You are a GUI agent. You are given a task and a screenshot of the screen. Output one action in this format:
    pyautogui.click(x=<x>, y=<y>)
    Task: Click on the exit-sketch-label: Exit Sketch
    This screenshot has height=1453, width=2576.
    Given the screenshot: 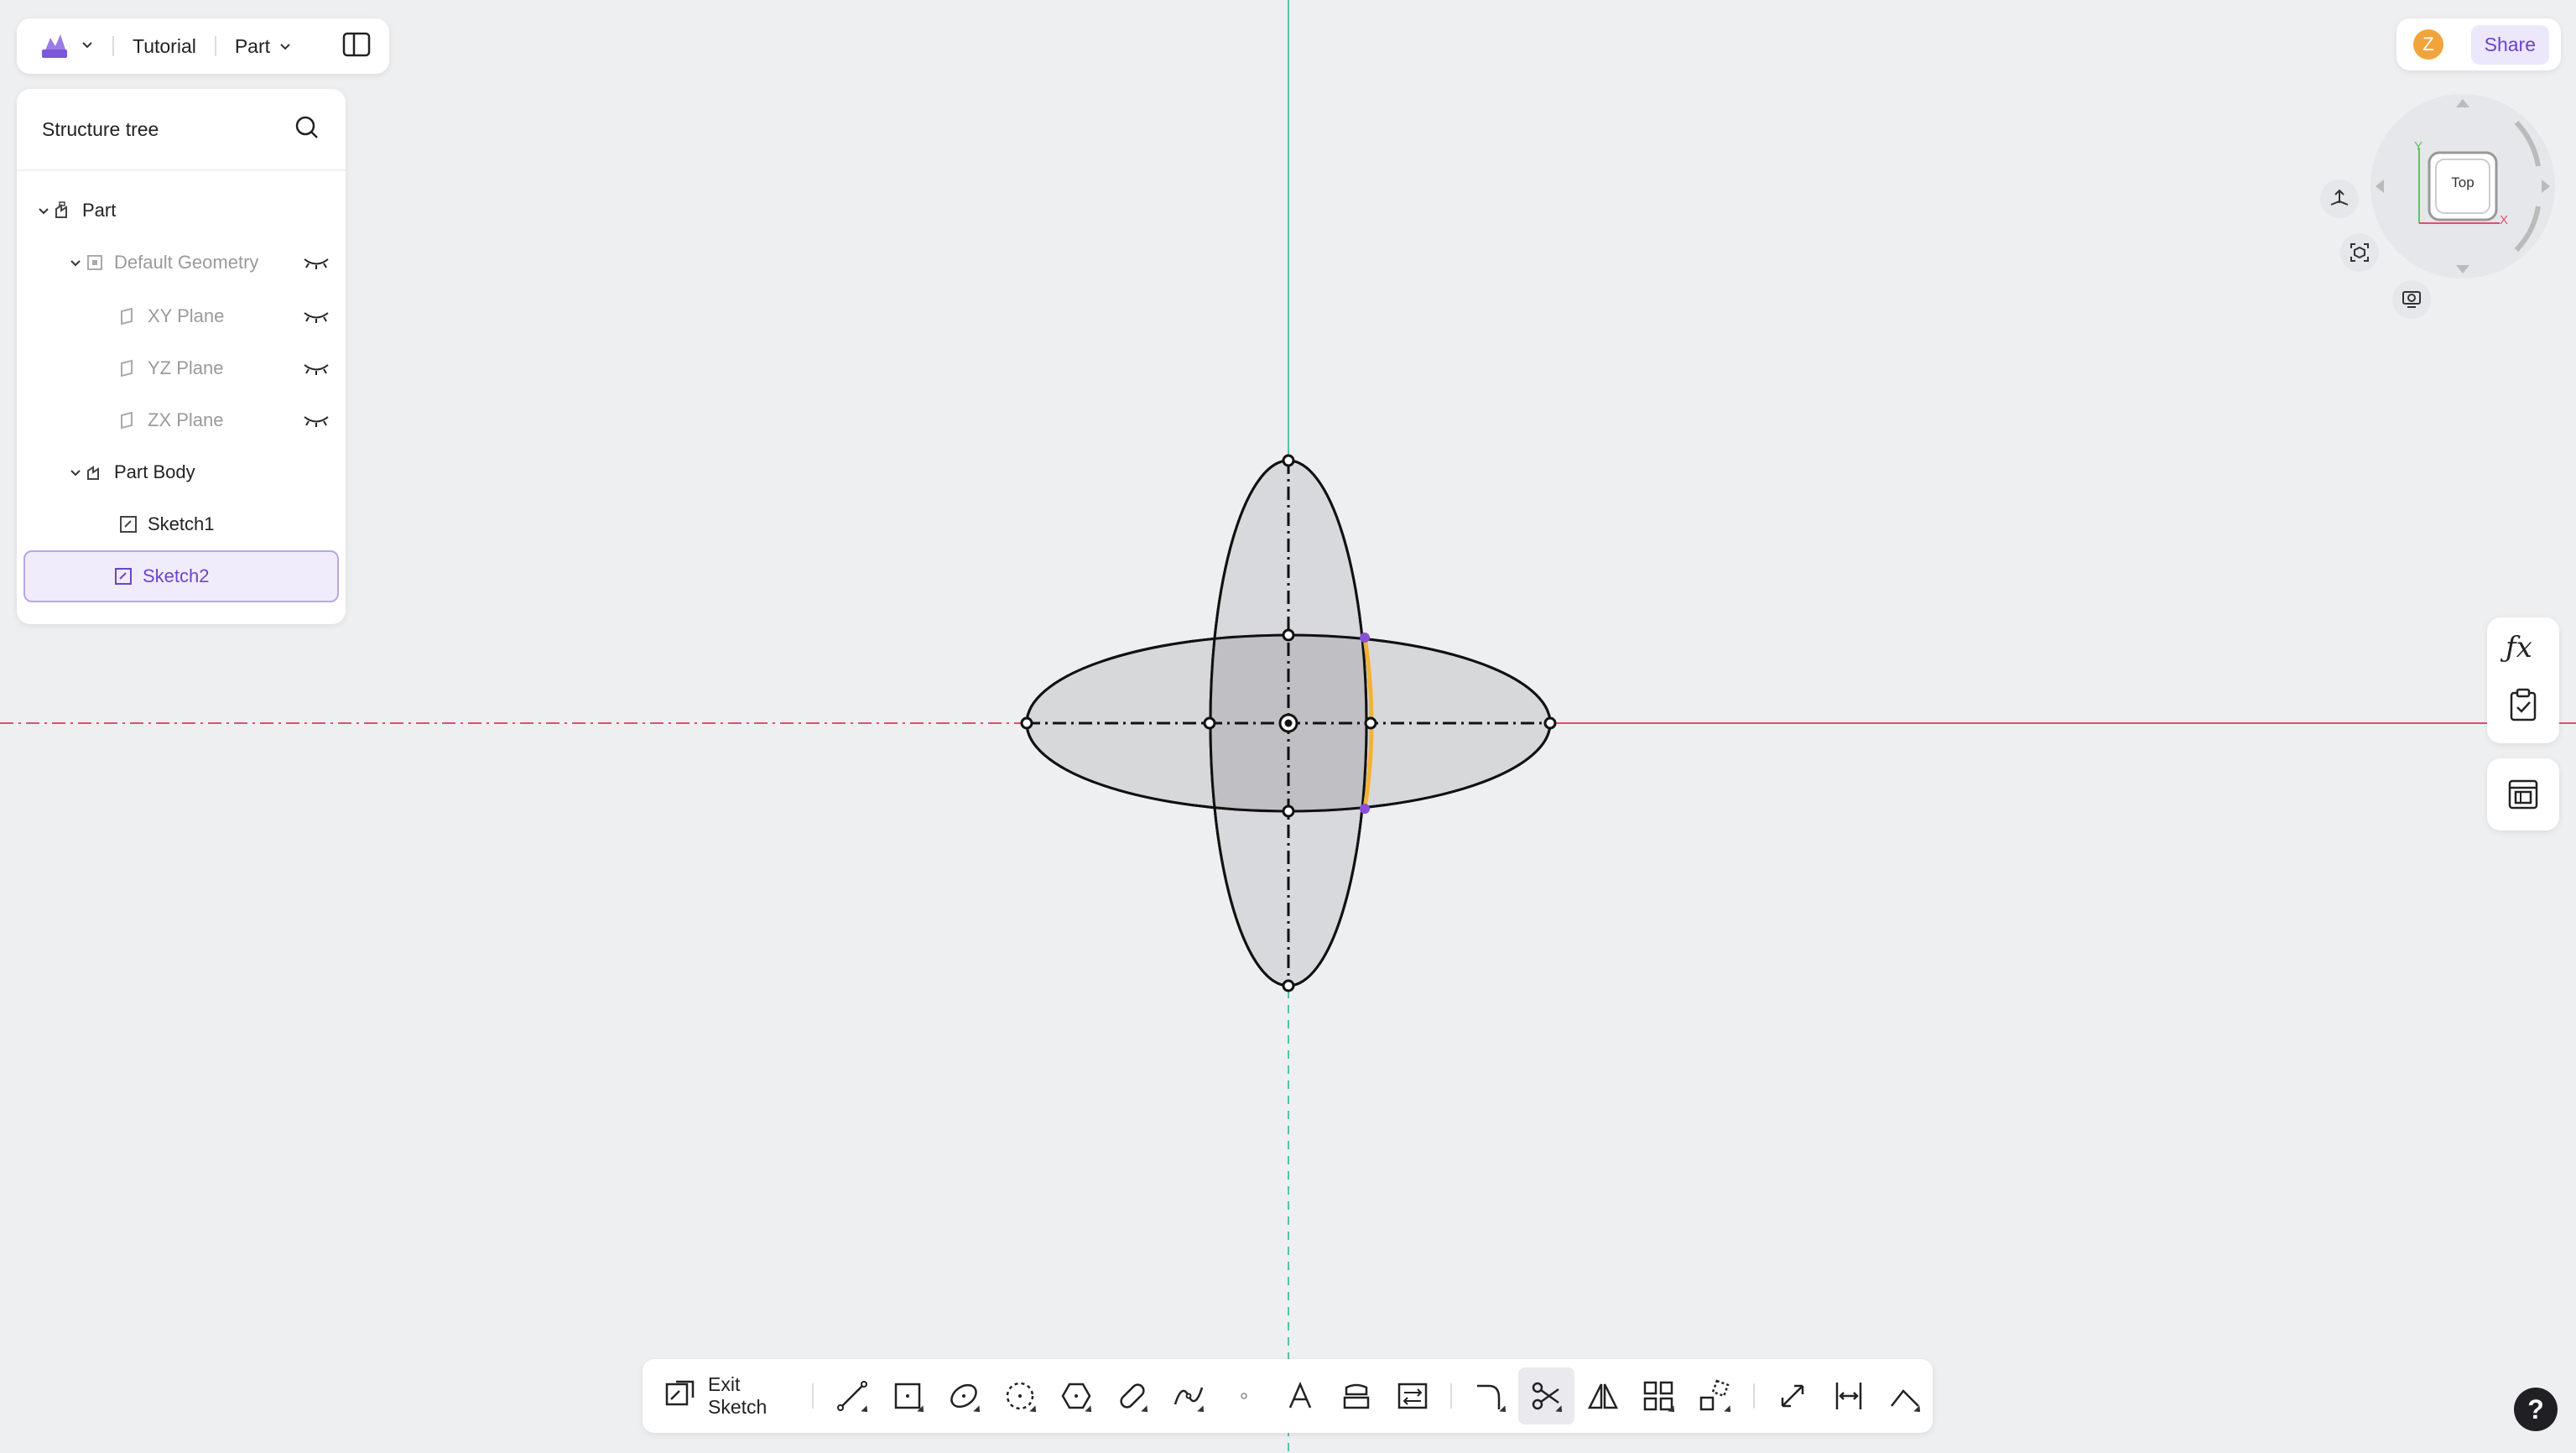 What is the action you would take?
    pyautogui.click(x=738, y=1395)
    